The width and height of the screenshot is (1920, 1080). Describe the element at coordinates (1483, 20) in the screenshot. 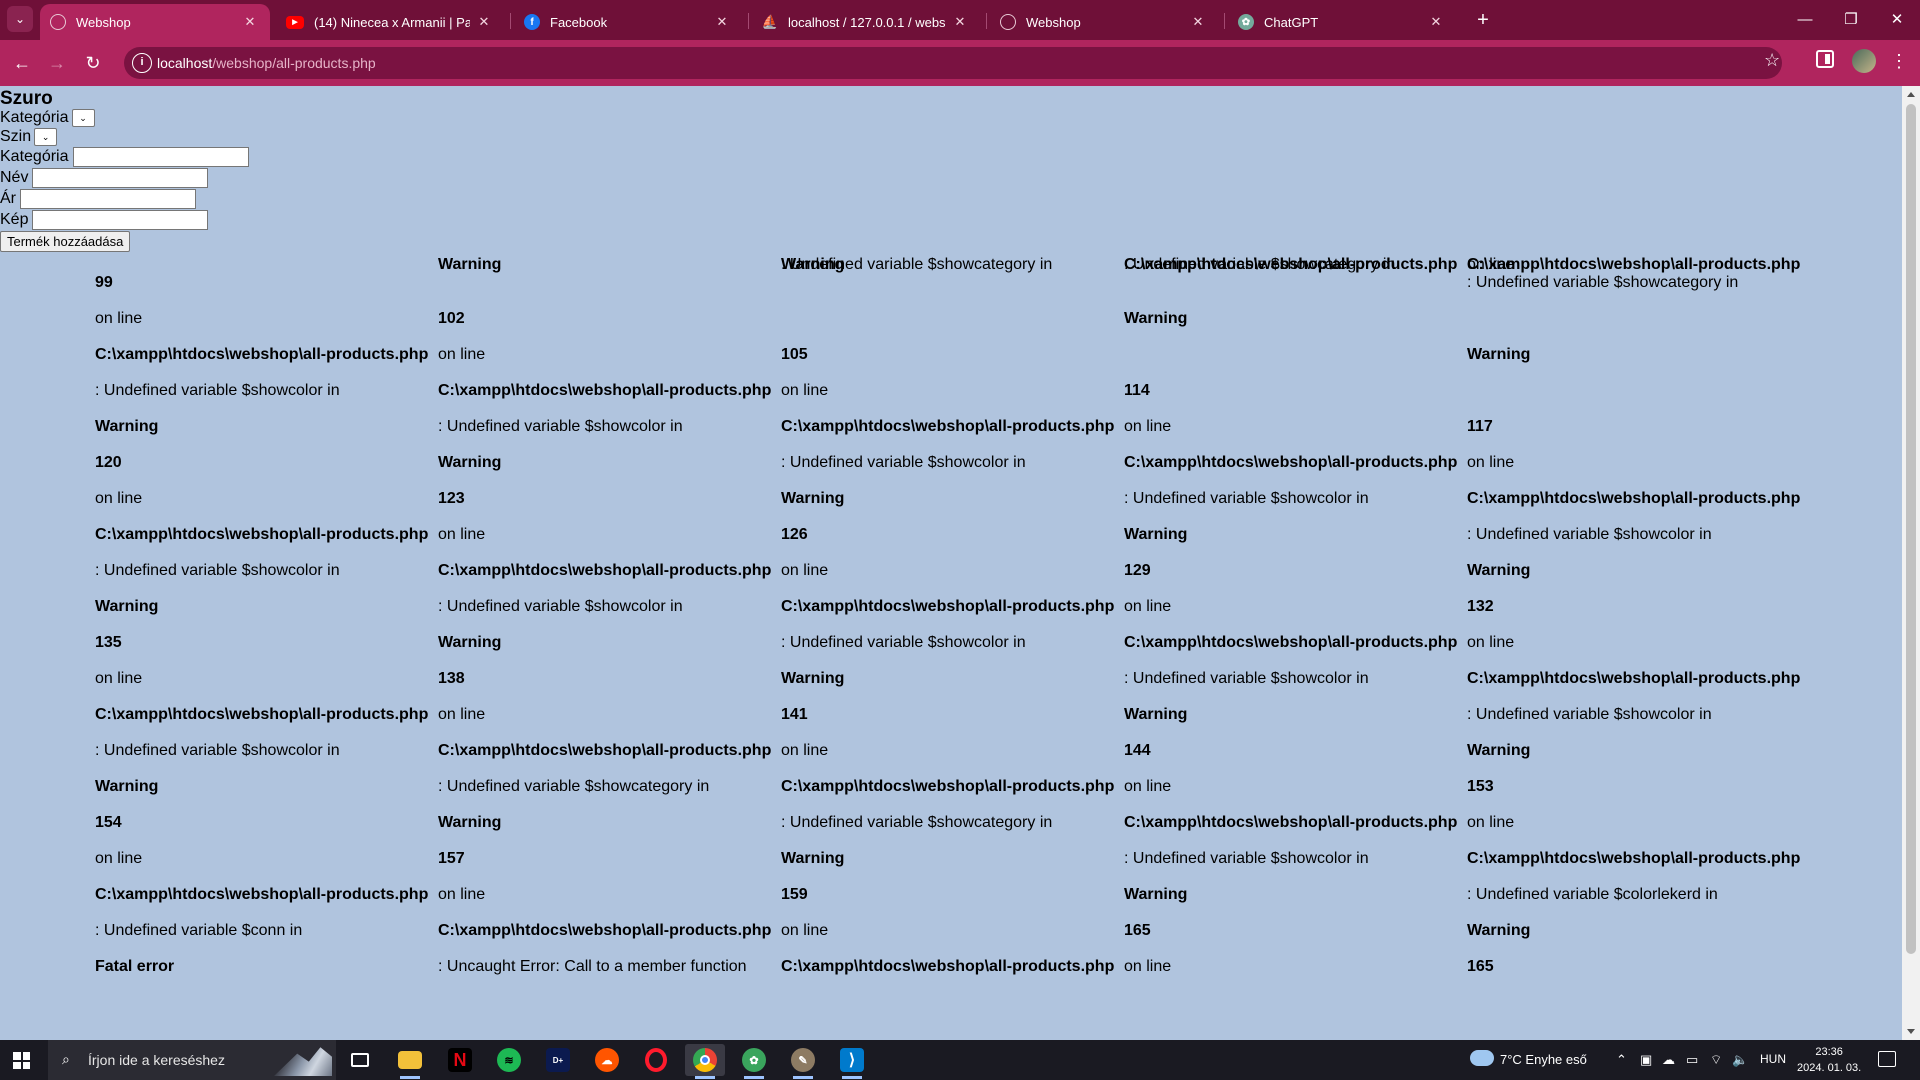

I see `new-tab-button: +` at that location.